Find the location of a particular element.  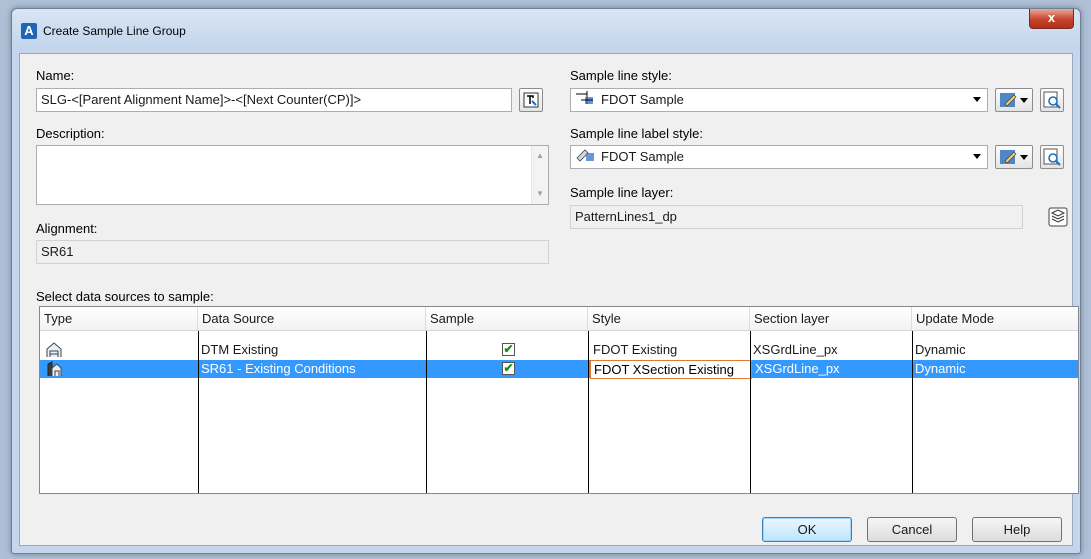

style-cell-editing: FDOT XSection Existing is located at coordinates (671, 369).